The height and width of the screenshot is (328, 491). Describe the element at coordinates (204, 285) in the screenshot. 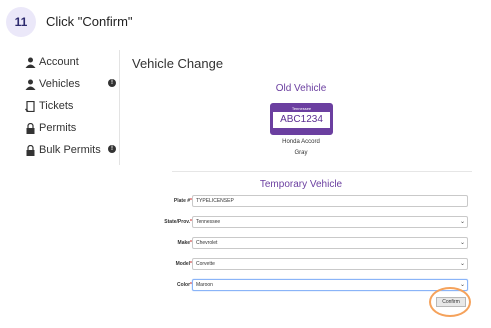

I see `color-value: Maroon` at that location.